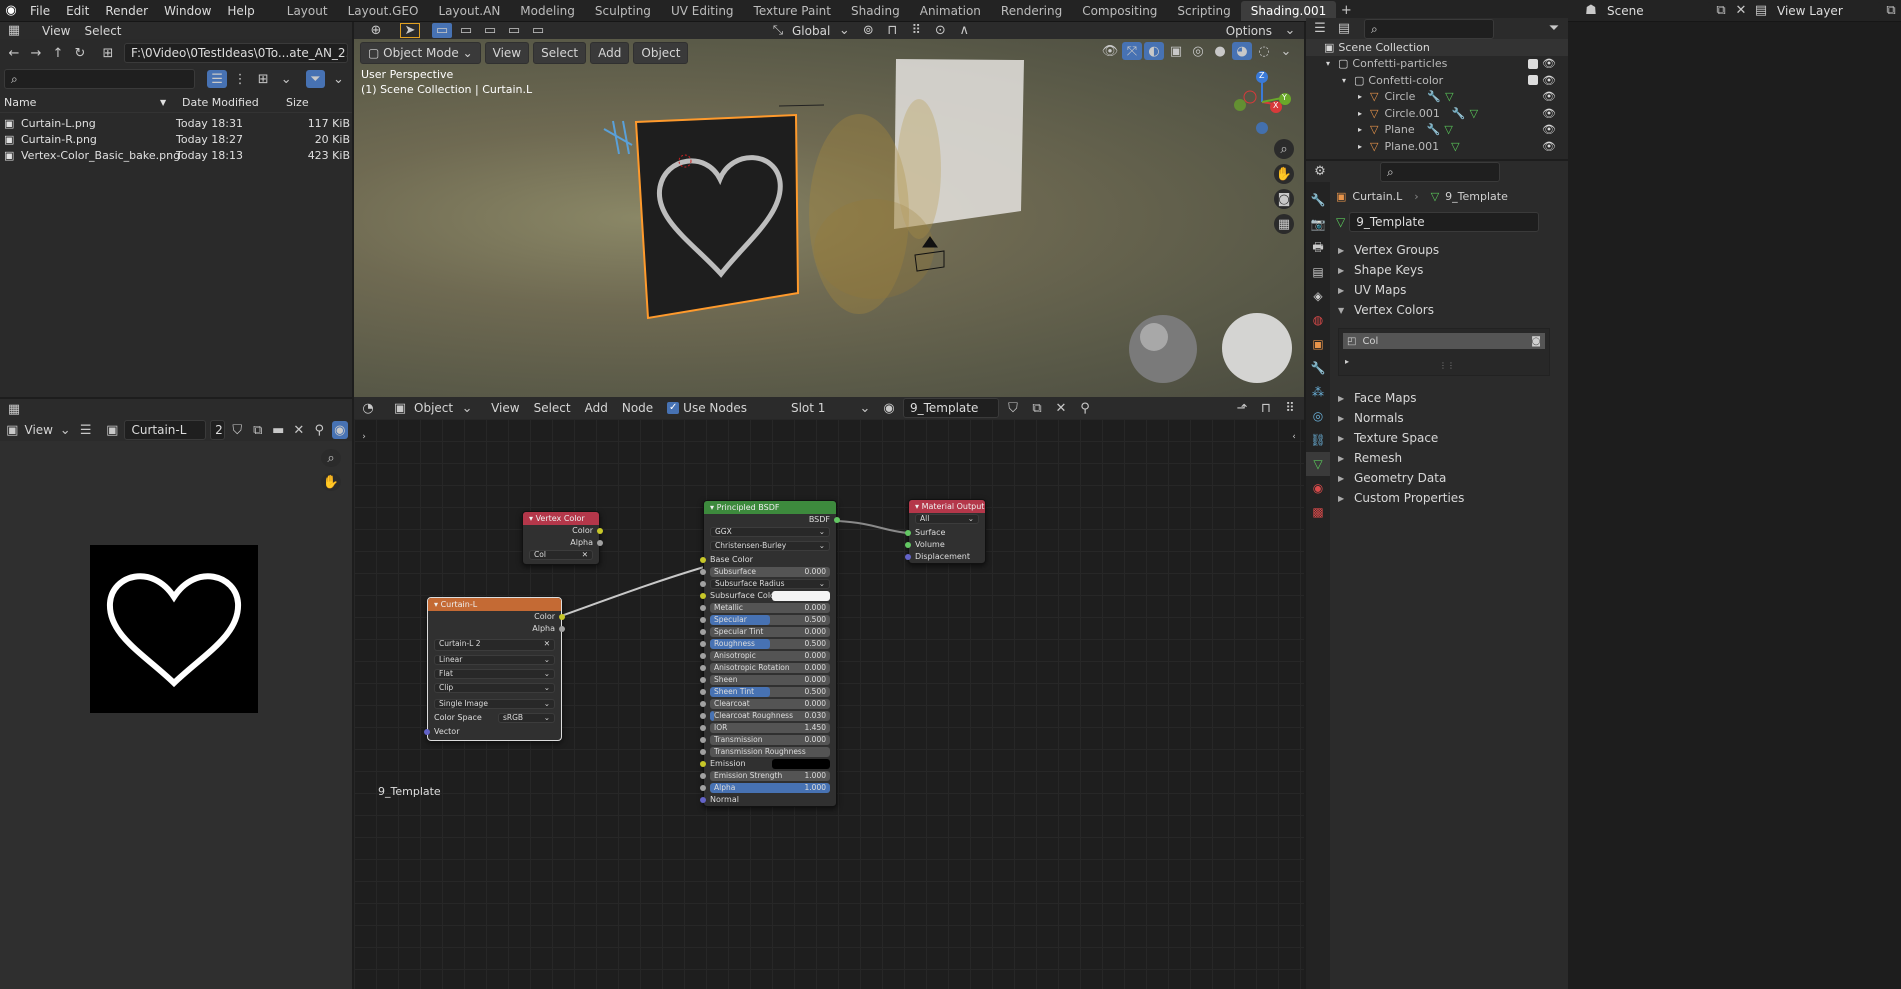  What do you see at coordinates (1318, 440) in the screenshot?
I see `constraints-tab-icon: ⛓` at bounding box center [1318, 440].